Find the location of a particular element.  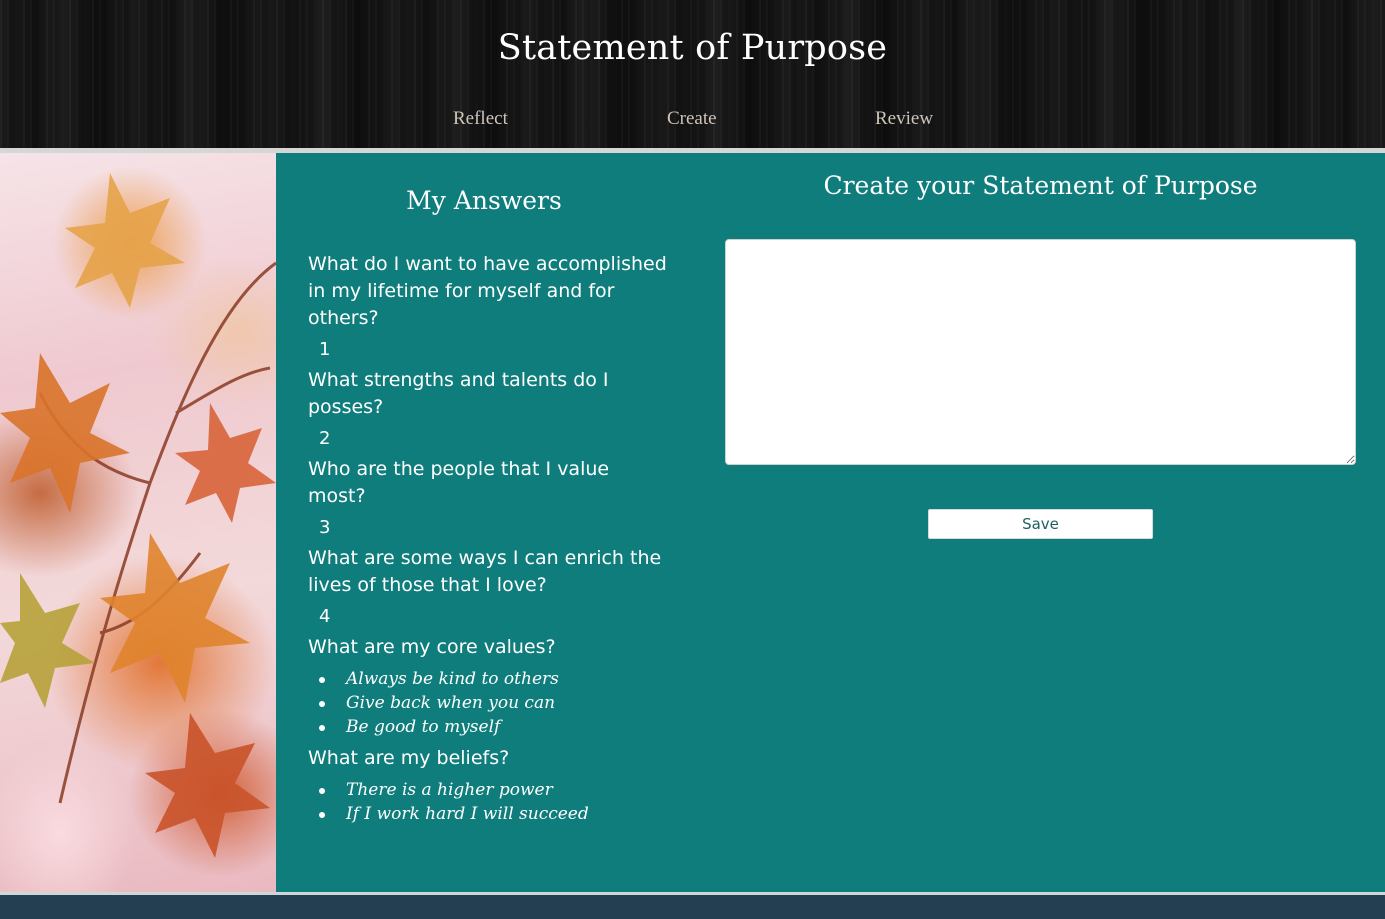

question-strengths: What strengths and talents do I posses? is located at coordinates (458, 393).